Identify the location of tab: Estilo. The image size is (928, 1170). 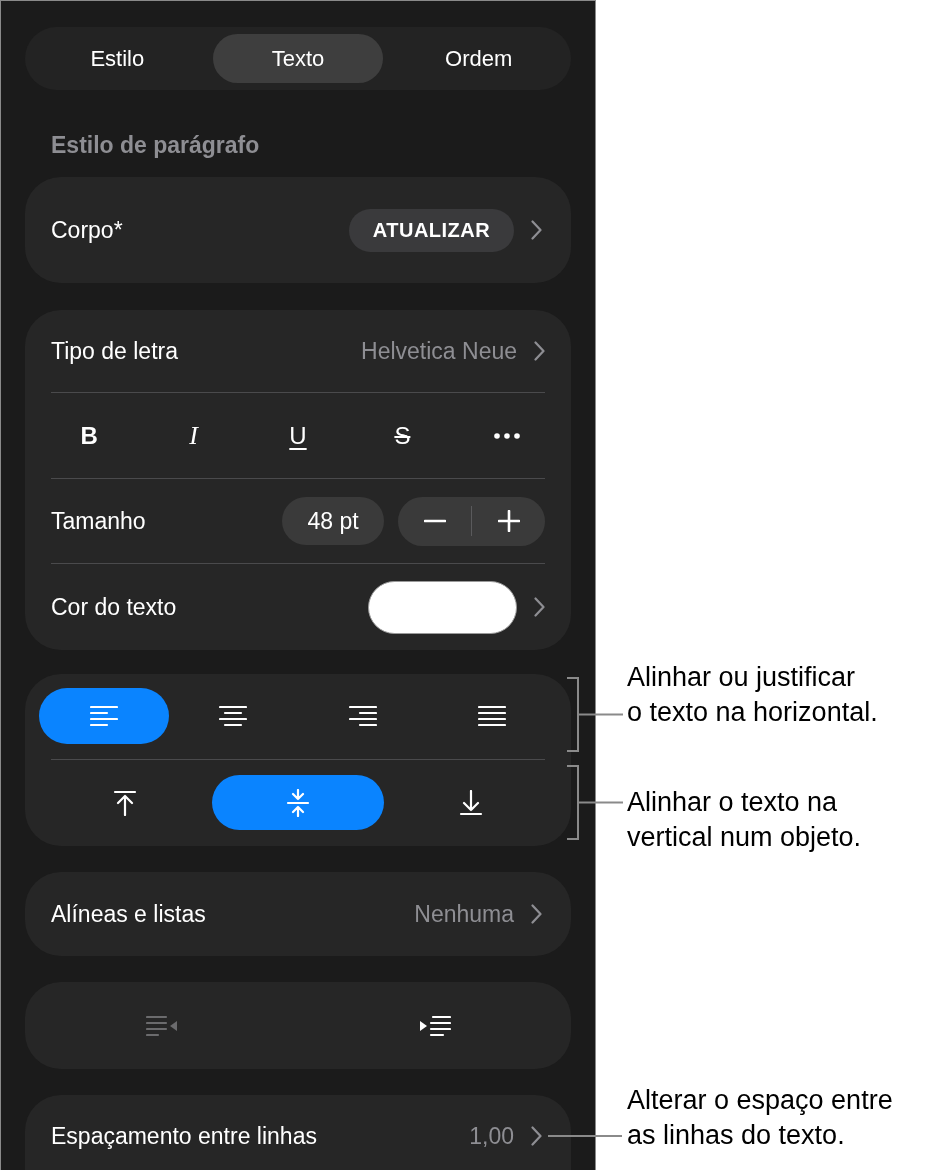
(117, 58).